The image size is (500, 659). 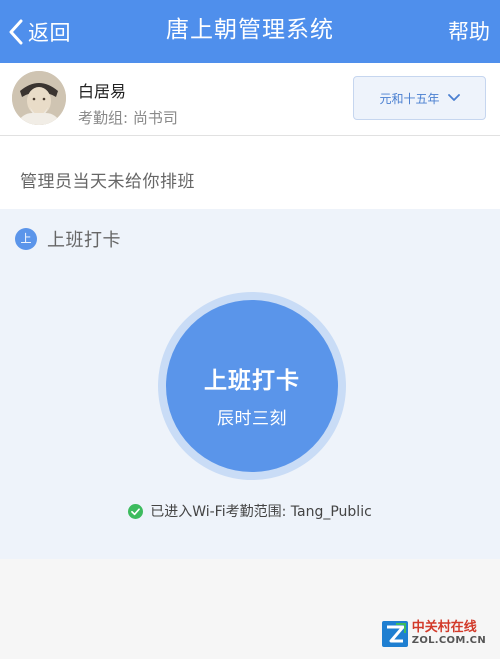 I want to click on wifi-status: 已进入Wi-Fi考勤范围: Tang_Public, so click(x=250, y=511).